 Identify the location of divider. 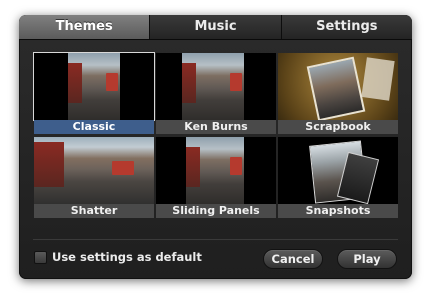
(215, 239).